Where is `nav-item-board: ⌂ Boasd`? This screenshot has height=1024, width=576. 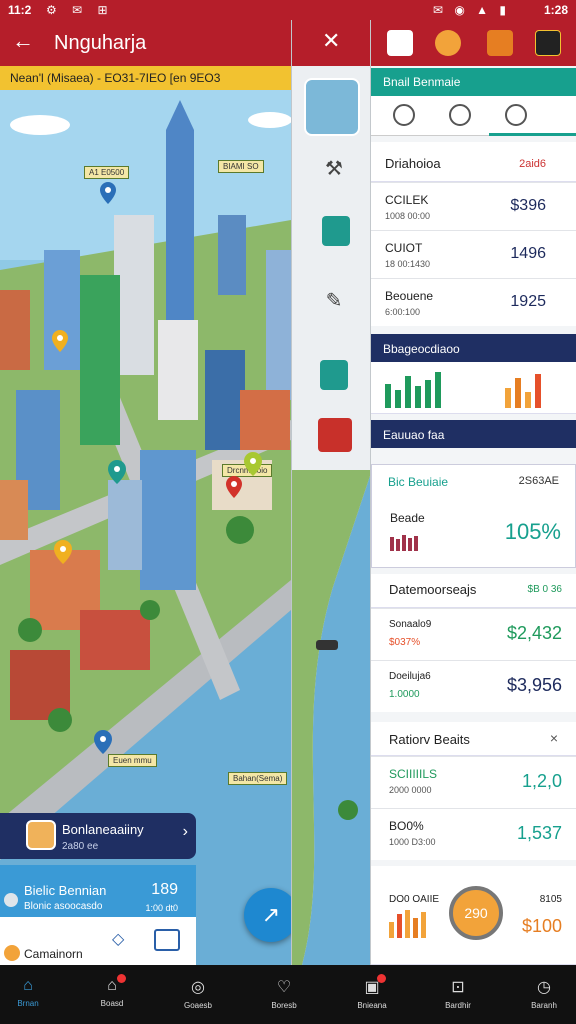 nav-item-board: ⌂ Boasd is located at coordinates (112, 991).